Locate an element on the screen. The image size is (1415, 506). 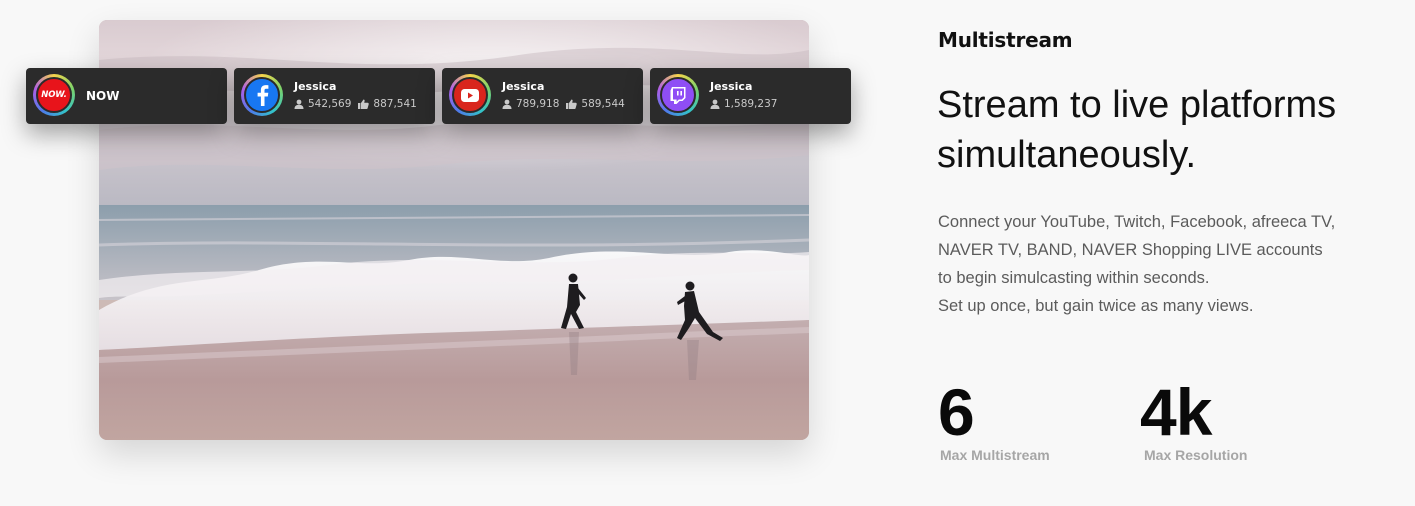
like-count: 887,541 is located at coordinates (395, 104).